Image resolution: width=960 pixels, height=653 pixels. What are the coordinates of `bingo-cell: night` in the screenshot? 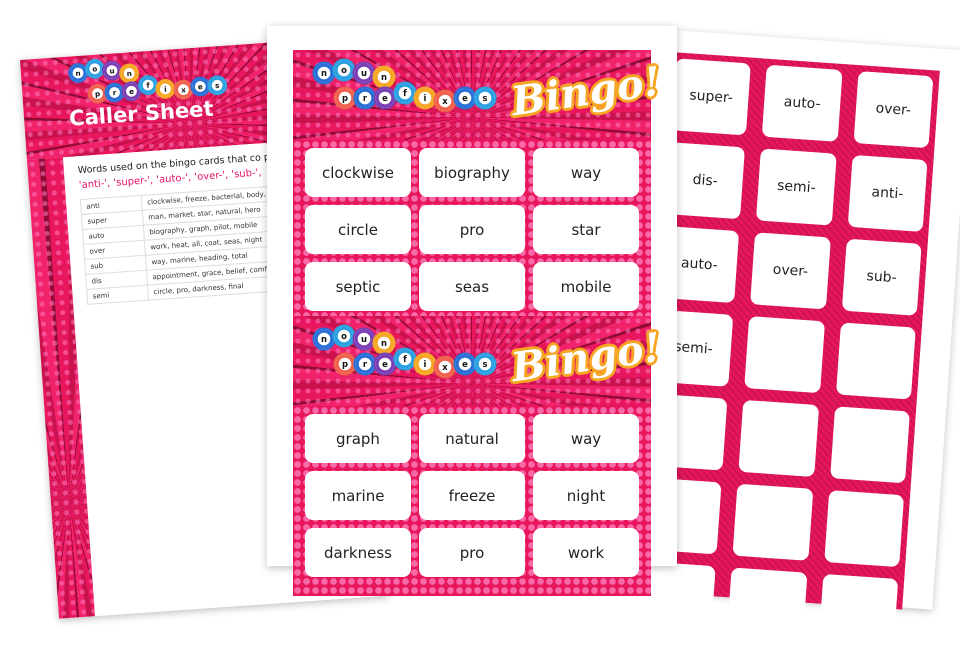 It's located at (586, 495).